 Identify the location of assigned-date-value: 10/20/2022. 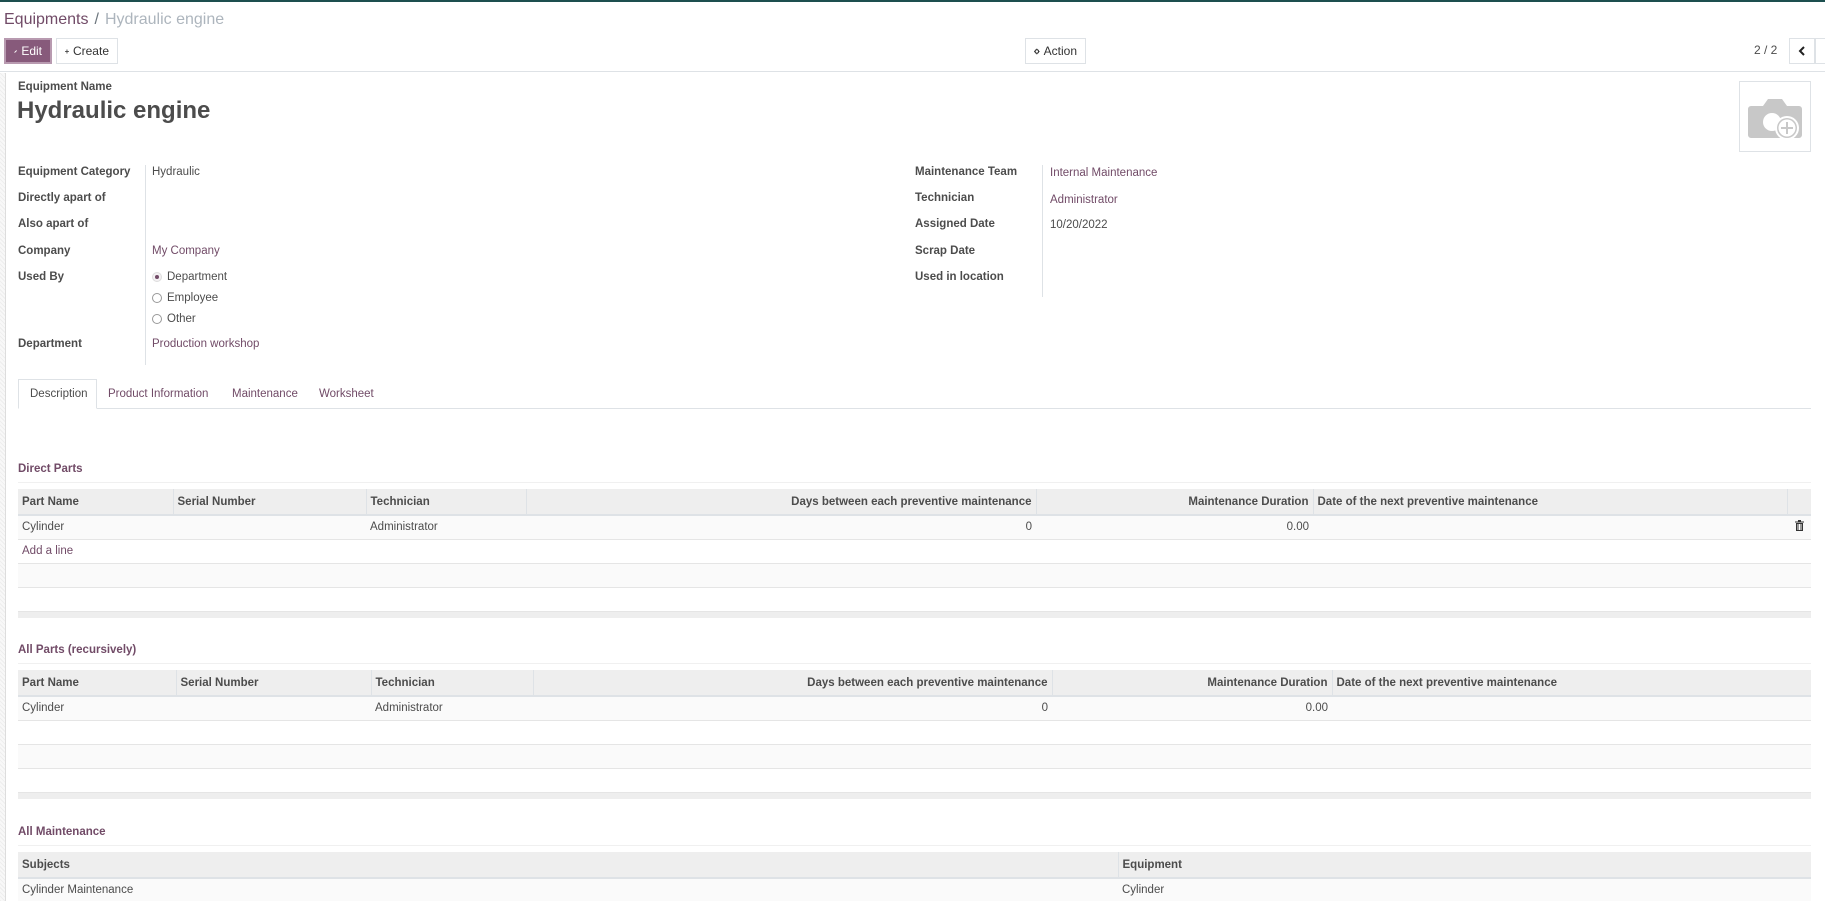
(1079, 225).